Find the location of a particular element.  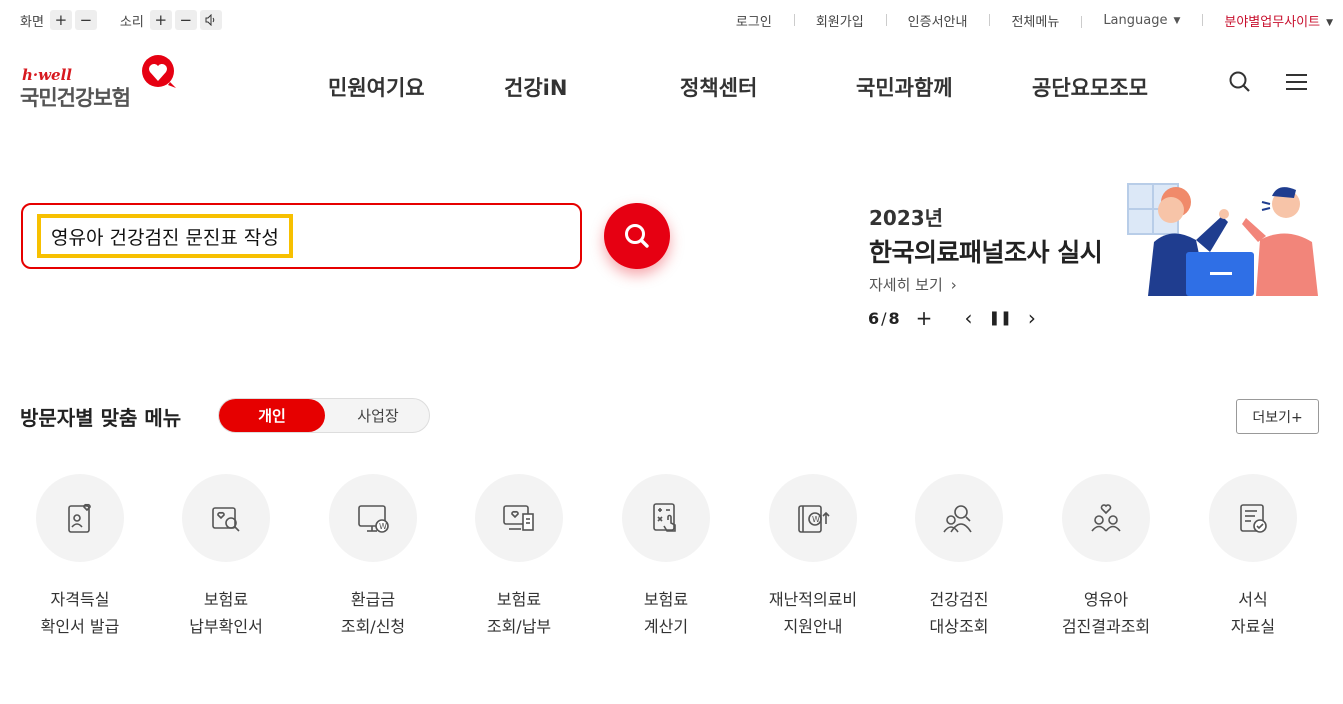

menu-item-refund: W 환급금 조회/신청 is located at coordinates (373, 557).